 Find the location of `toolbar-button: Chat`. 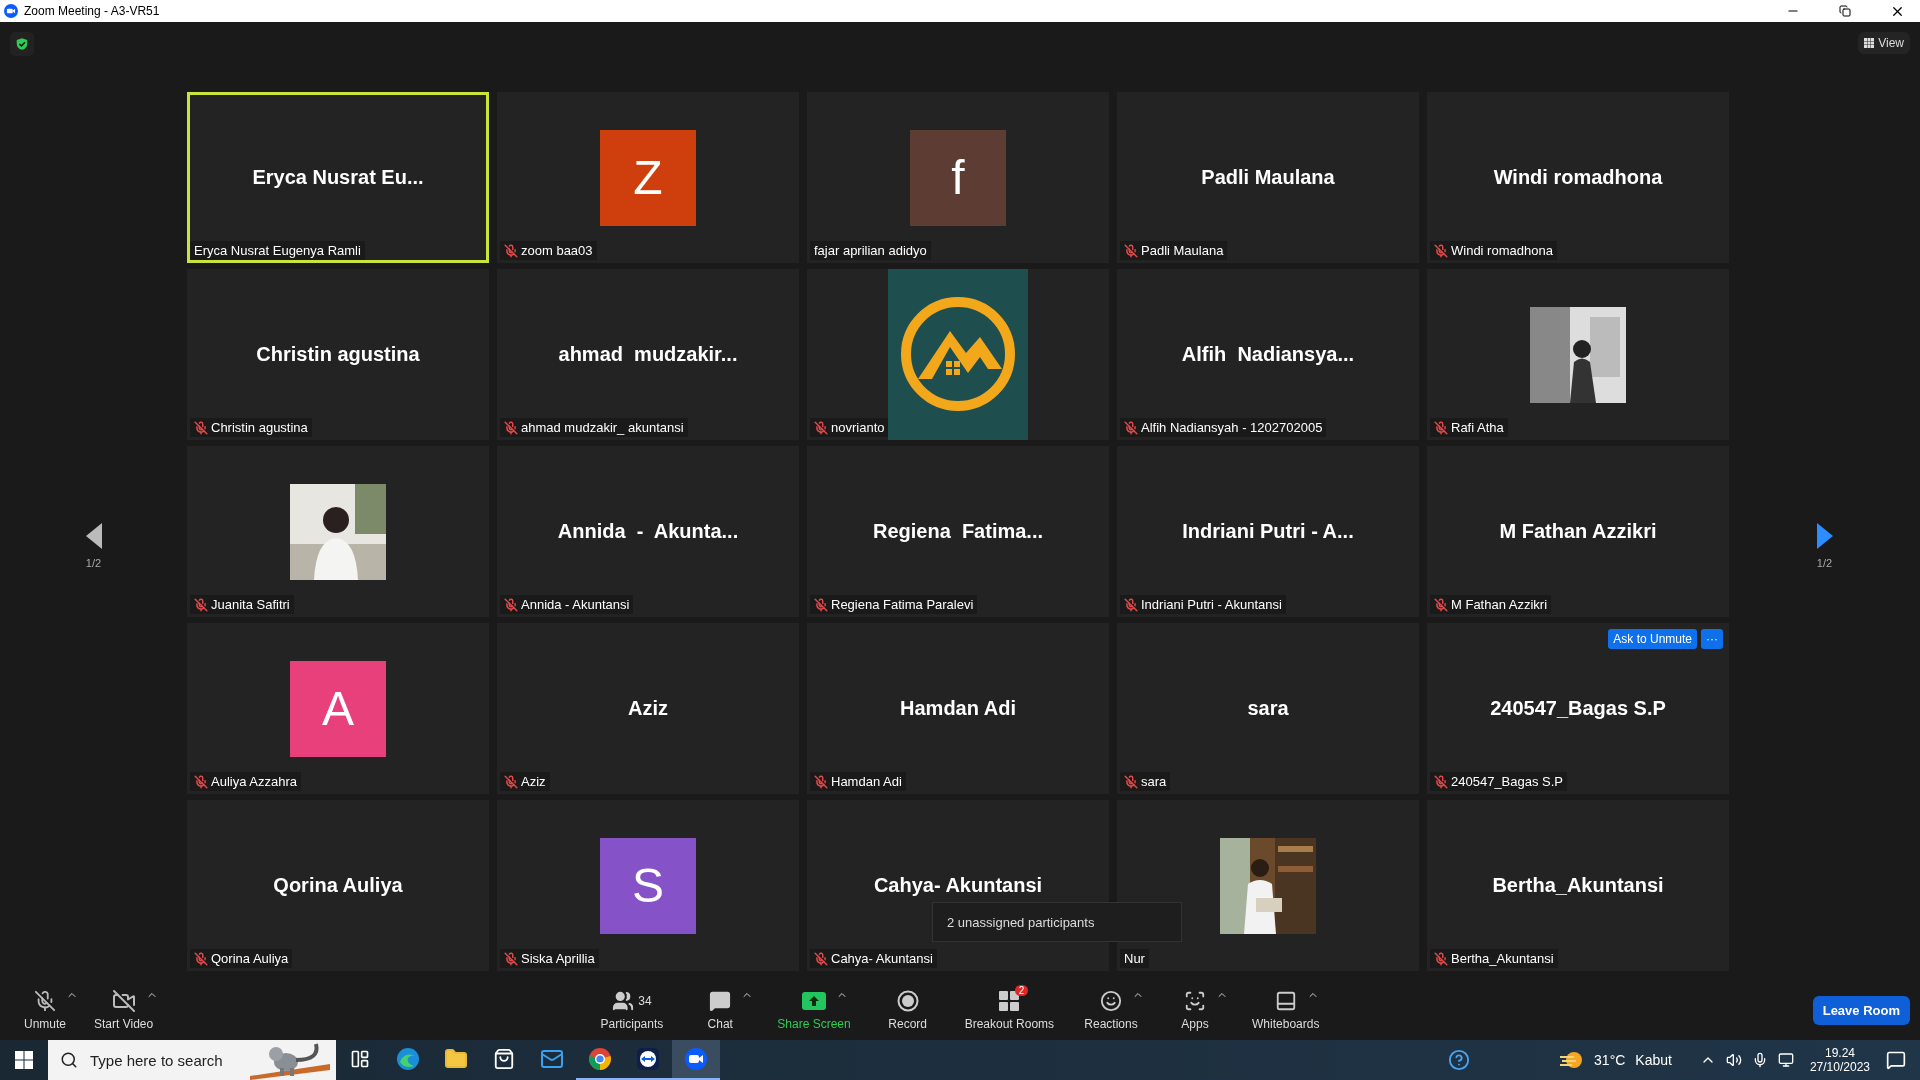

toolbar-button: Chat is located at coordinates (720, 1010).